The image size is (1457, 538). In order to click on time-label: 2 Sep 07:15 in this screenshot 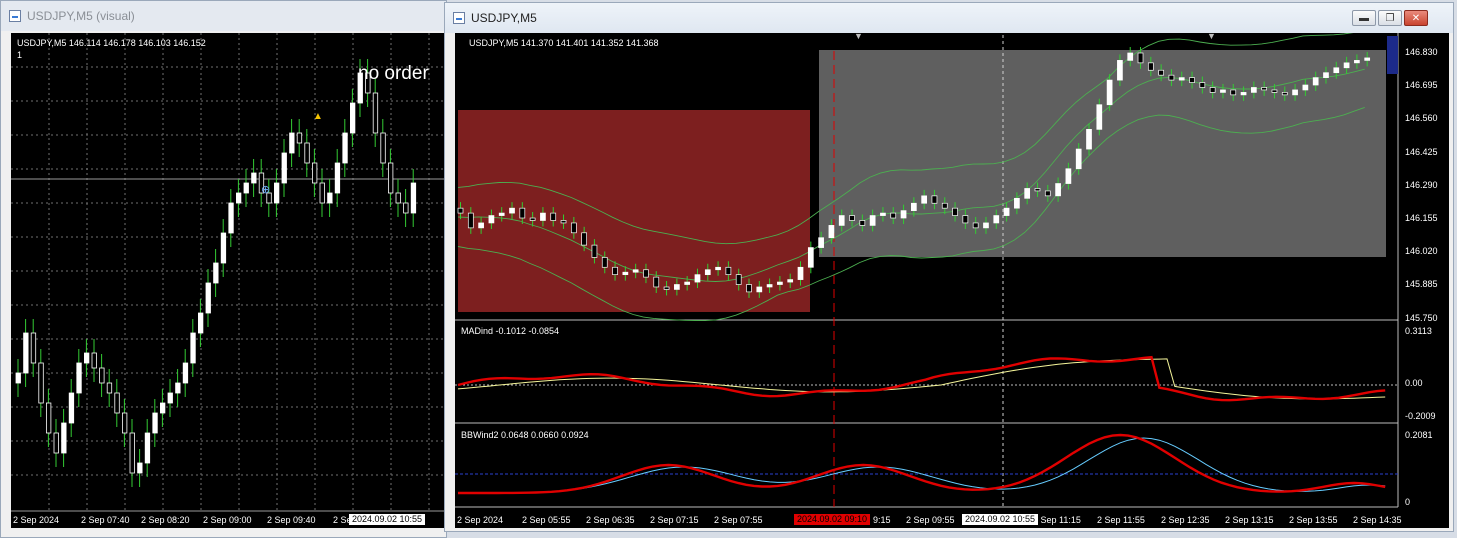, I will do `click(674, 520)`.